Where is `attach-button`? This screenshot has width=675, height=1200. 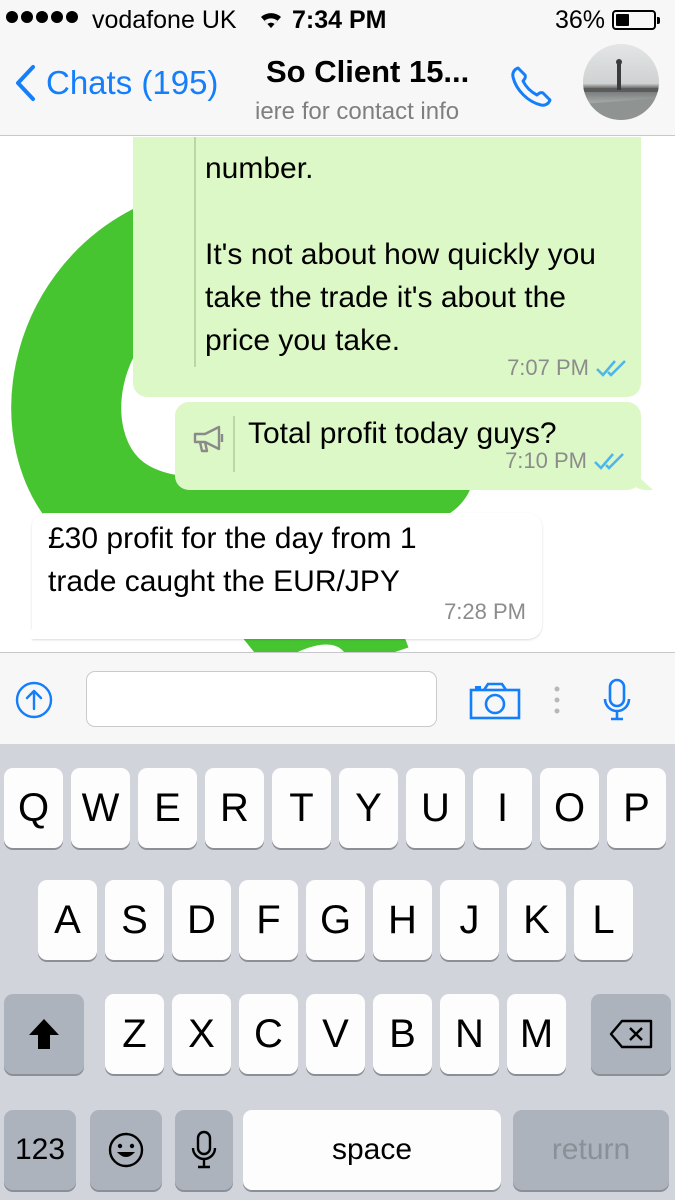
attach-button is located at coordinates (34, 702).